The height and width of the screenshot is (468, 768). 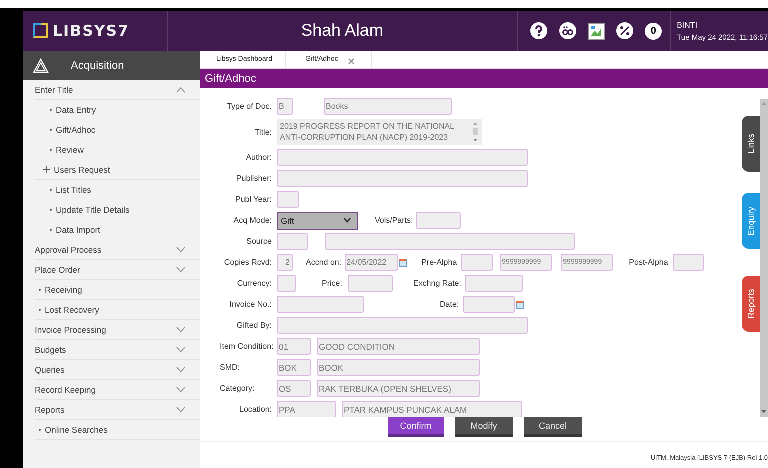 I want to click on field-label: Publisher:, so click(x=253, y=178).